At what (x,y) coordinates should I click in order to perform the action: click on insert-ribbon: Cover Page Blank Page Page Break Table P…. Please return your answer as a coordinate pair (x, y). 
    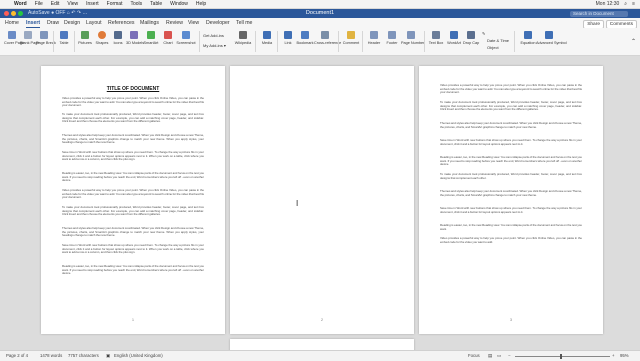
    Looking at the image, I should click on (320, 42).